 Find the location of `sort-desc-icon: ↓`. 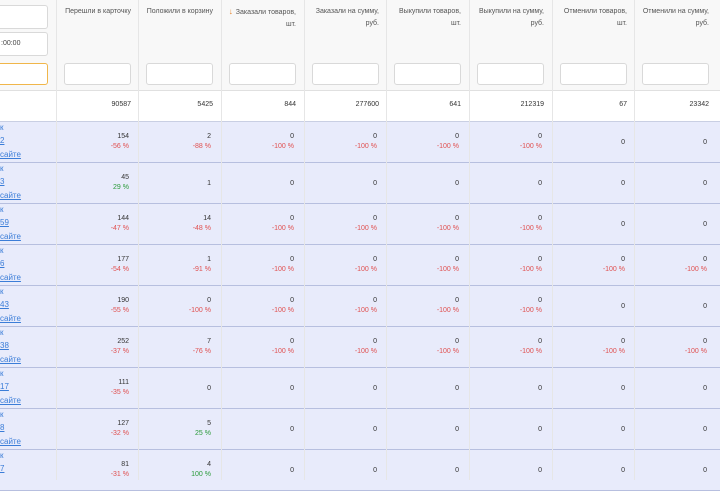

sort-desc-icon: ↓ is located at coordinates (231, 11).